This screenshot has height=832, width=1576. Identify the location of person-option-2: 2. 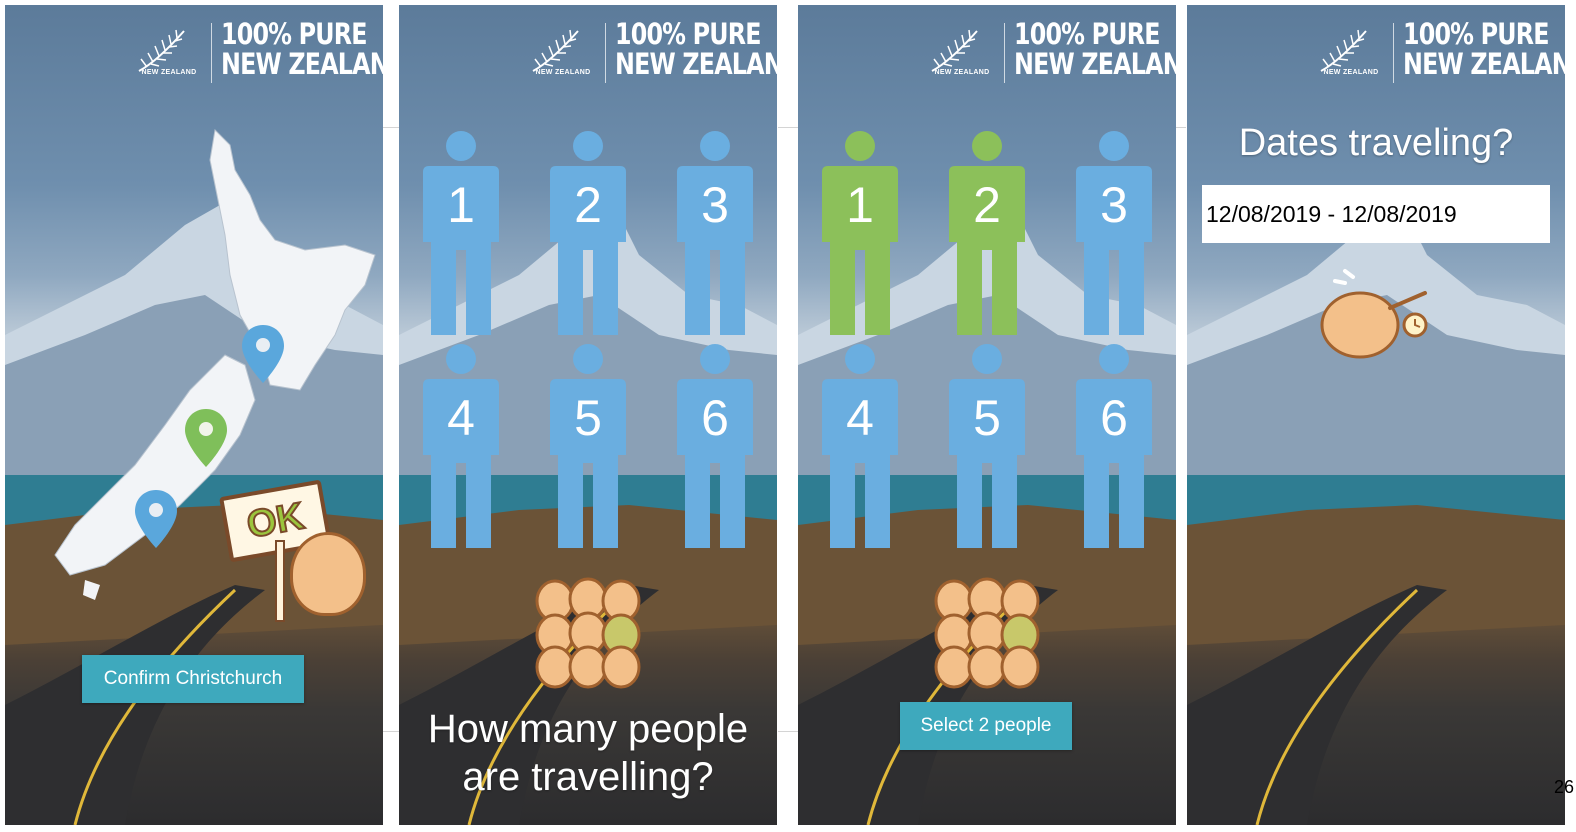
(588, 232).